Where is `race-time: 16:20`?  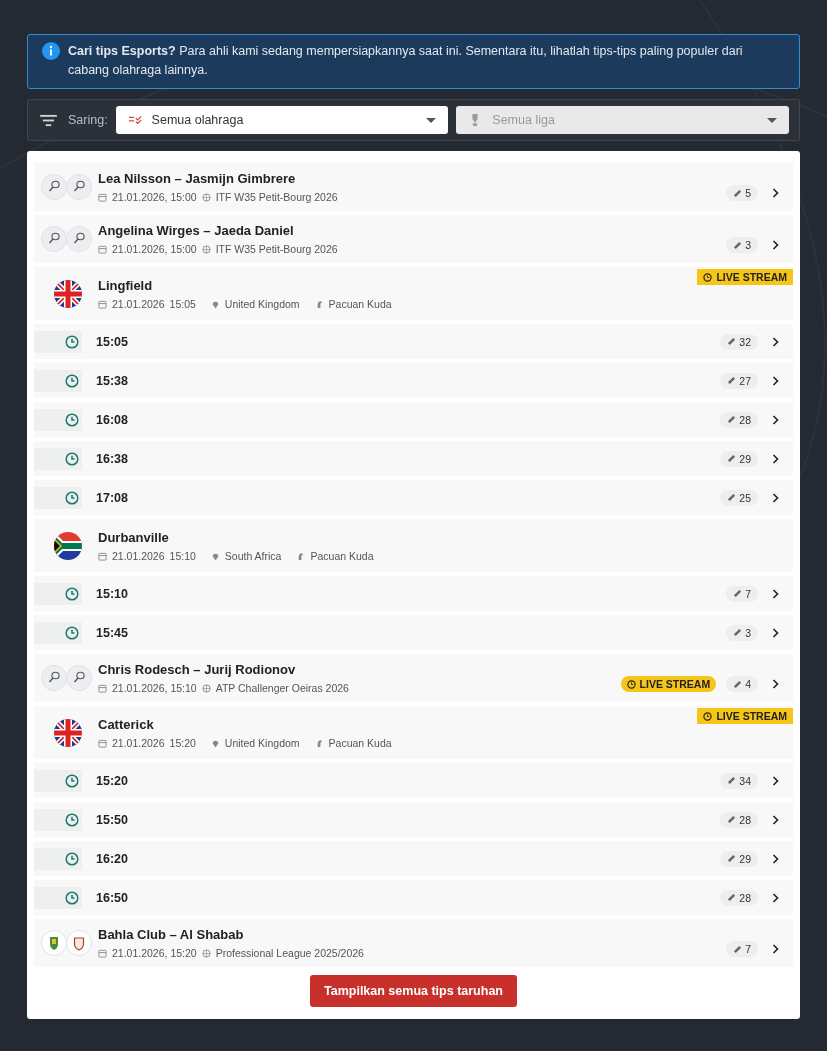 race-time: 16:20 is located at coordinates (112, 858).